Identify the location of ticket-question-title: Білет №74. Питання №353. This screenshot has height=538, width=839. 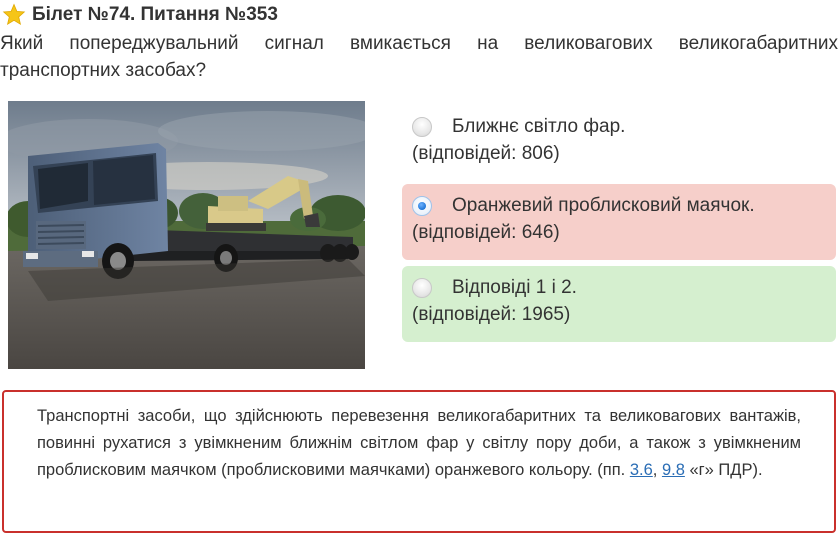
(155, 14).